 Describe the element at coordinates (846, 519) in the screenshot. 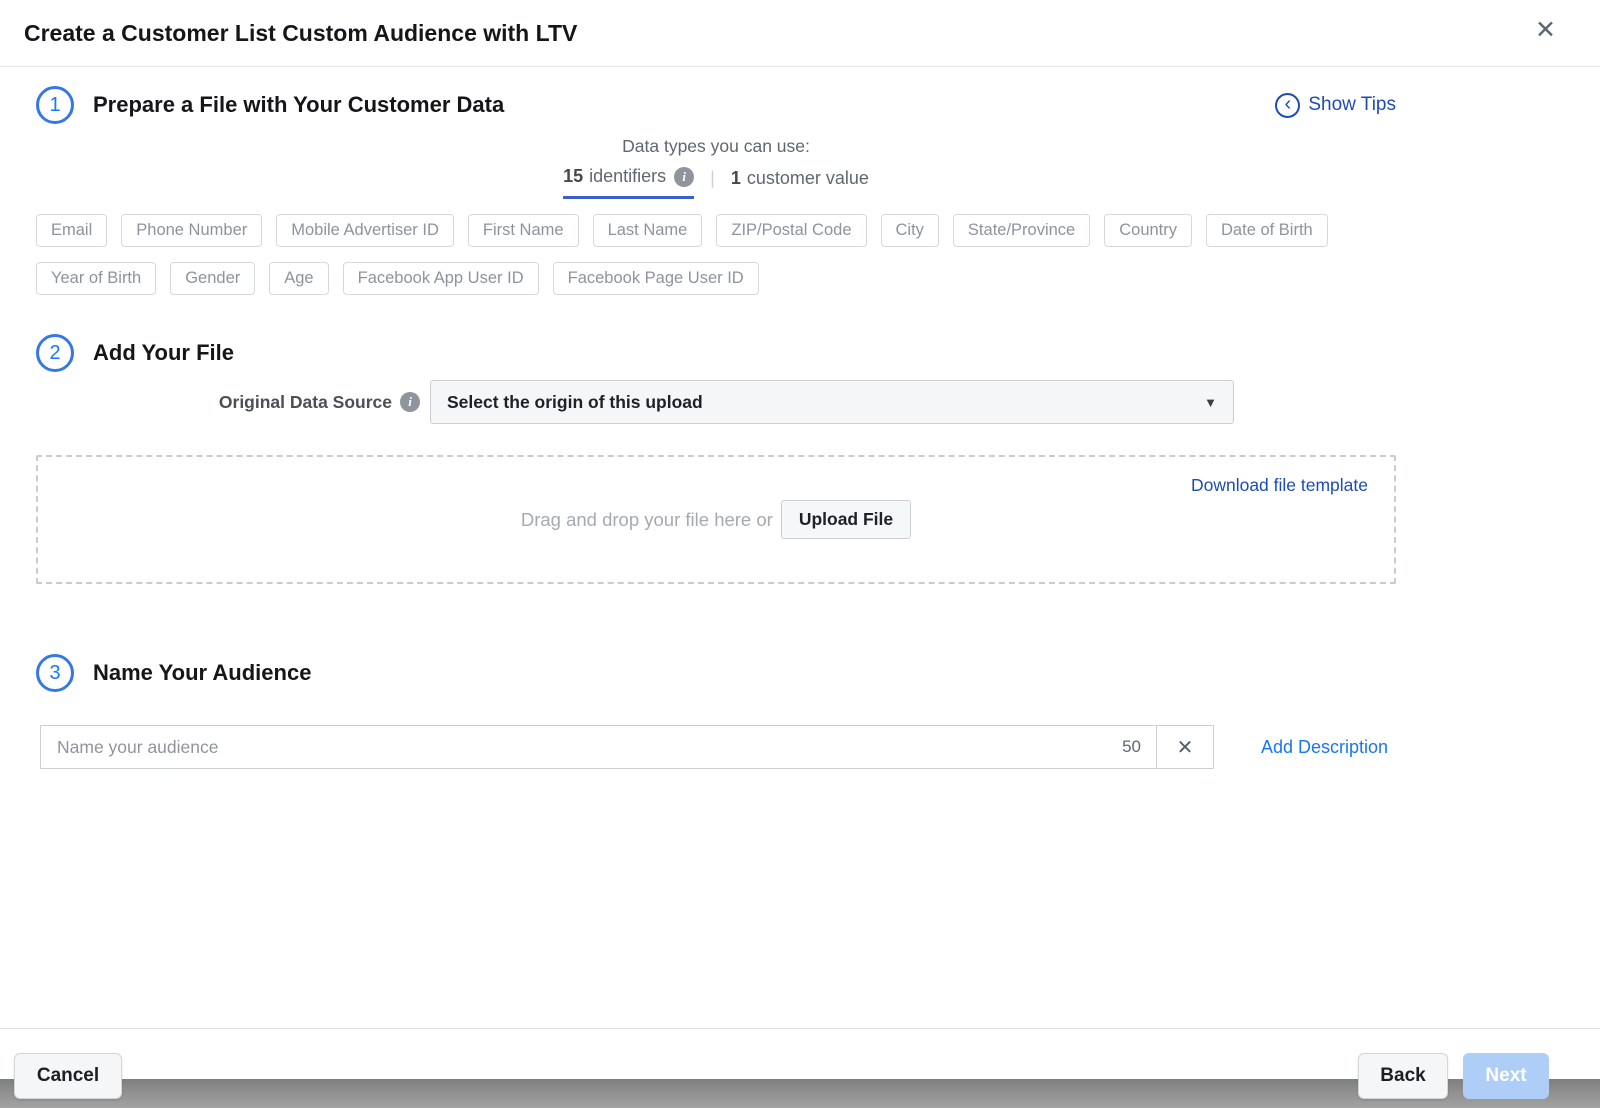

I see `upload-file-button: Upload File` at that location.